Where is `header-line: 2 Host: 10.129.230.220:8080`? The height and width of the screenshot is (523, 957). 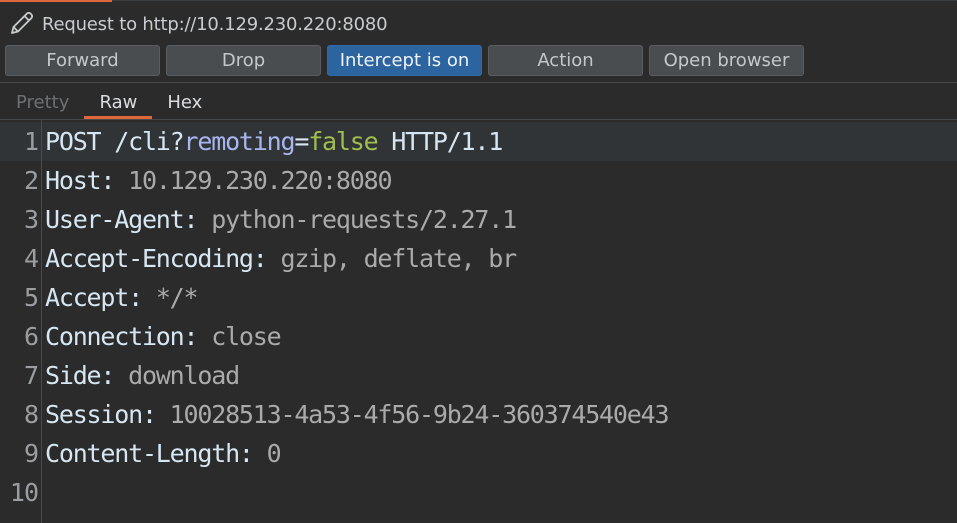
header-line: 2 Host: 10.129.230.220:8080 is located at coordinates (478, 180).